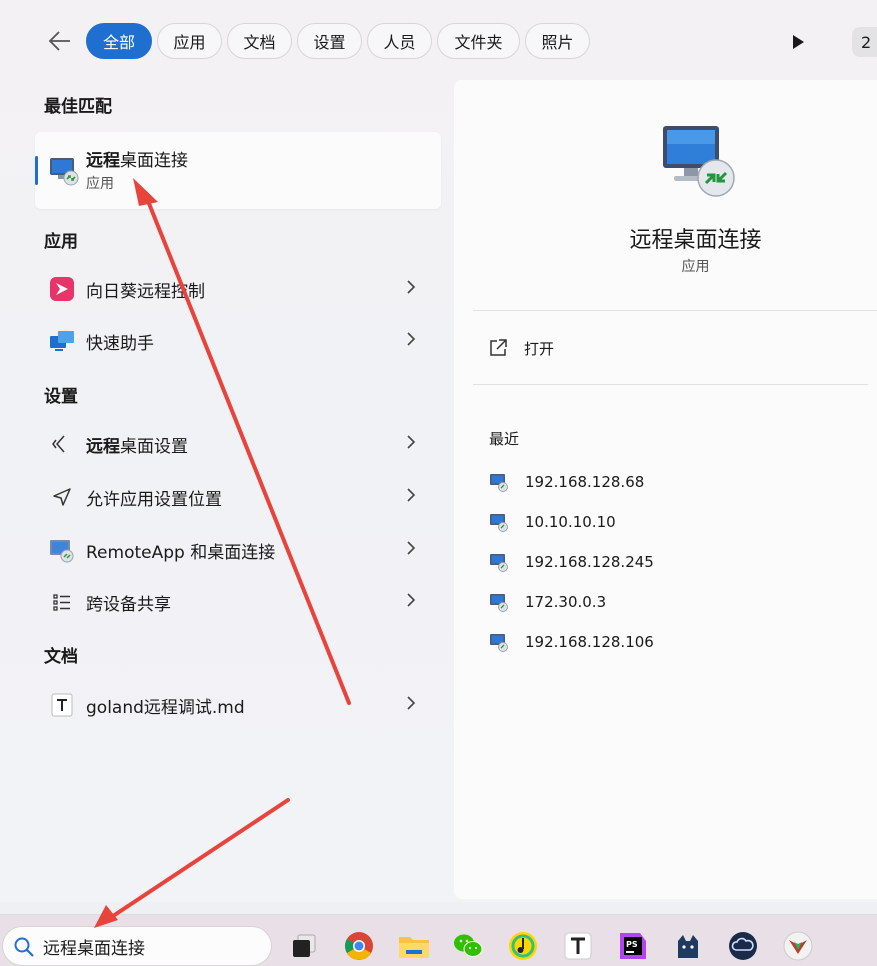 The height and width of the screenshot is (966, 877). What do you see at coordinates (698, 163) in the screenshot?
I see `remote-desktop-large-icon` at bounding box center [698, 163].